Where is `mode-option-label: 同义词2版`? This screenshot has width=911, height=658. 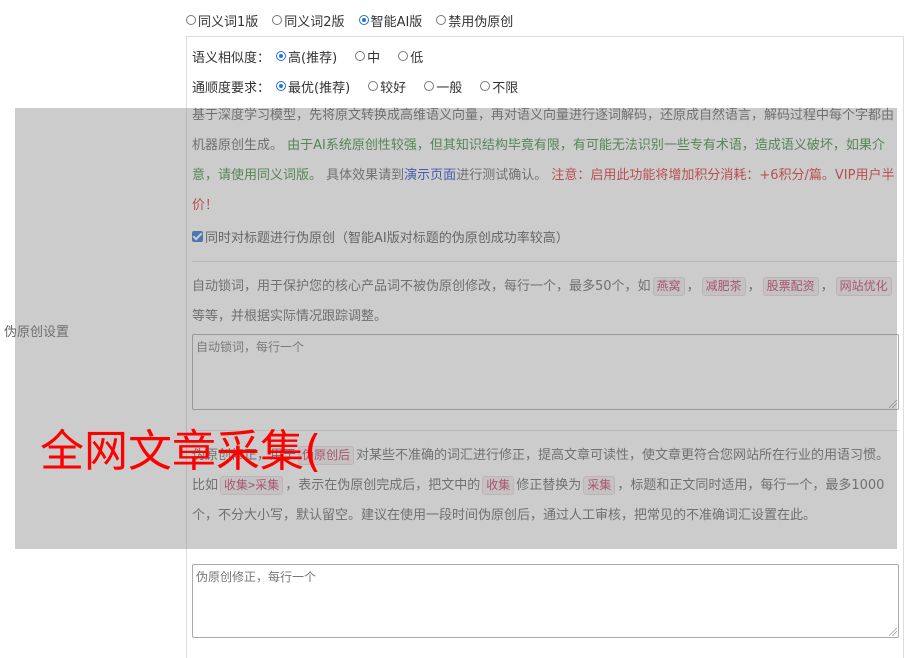 mode-option-label: 同义词2版 is located at coordinates (314, 22).